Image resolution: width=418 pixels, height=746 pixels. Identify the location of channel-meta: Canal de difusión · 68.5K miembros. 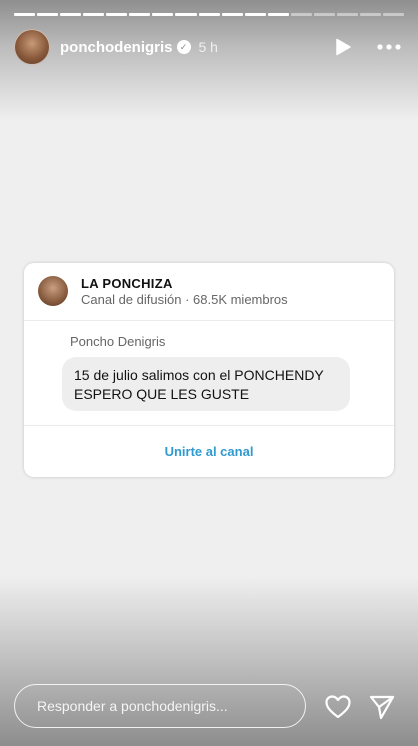
(184, 299).